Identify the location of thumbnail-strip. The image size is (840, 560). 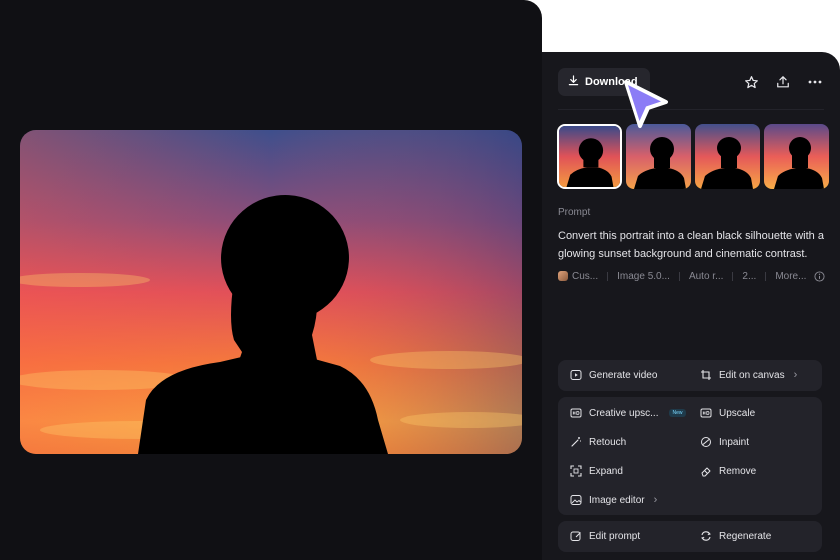
(693, 156).